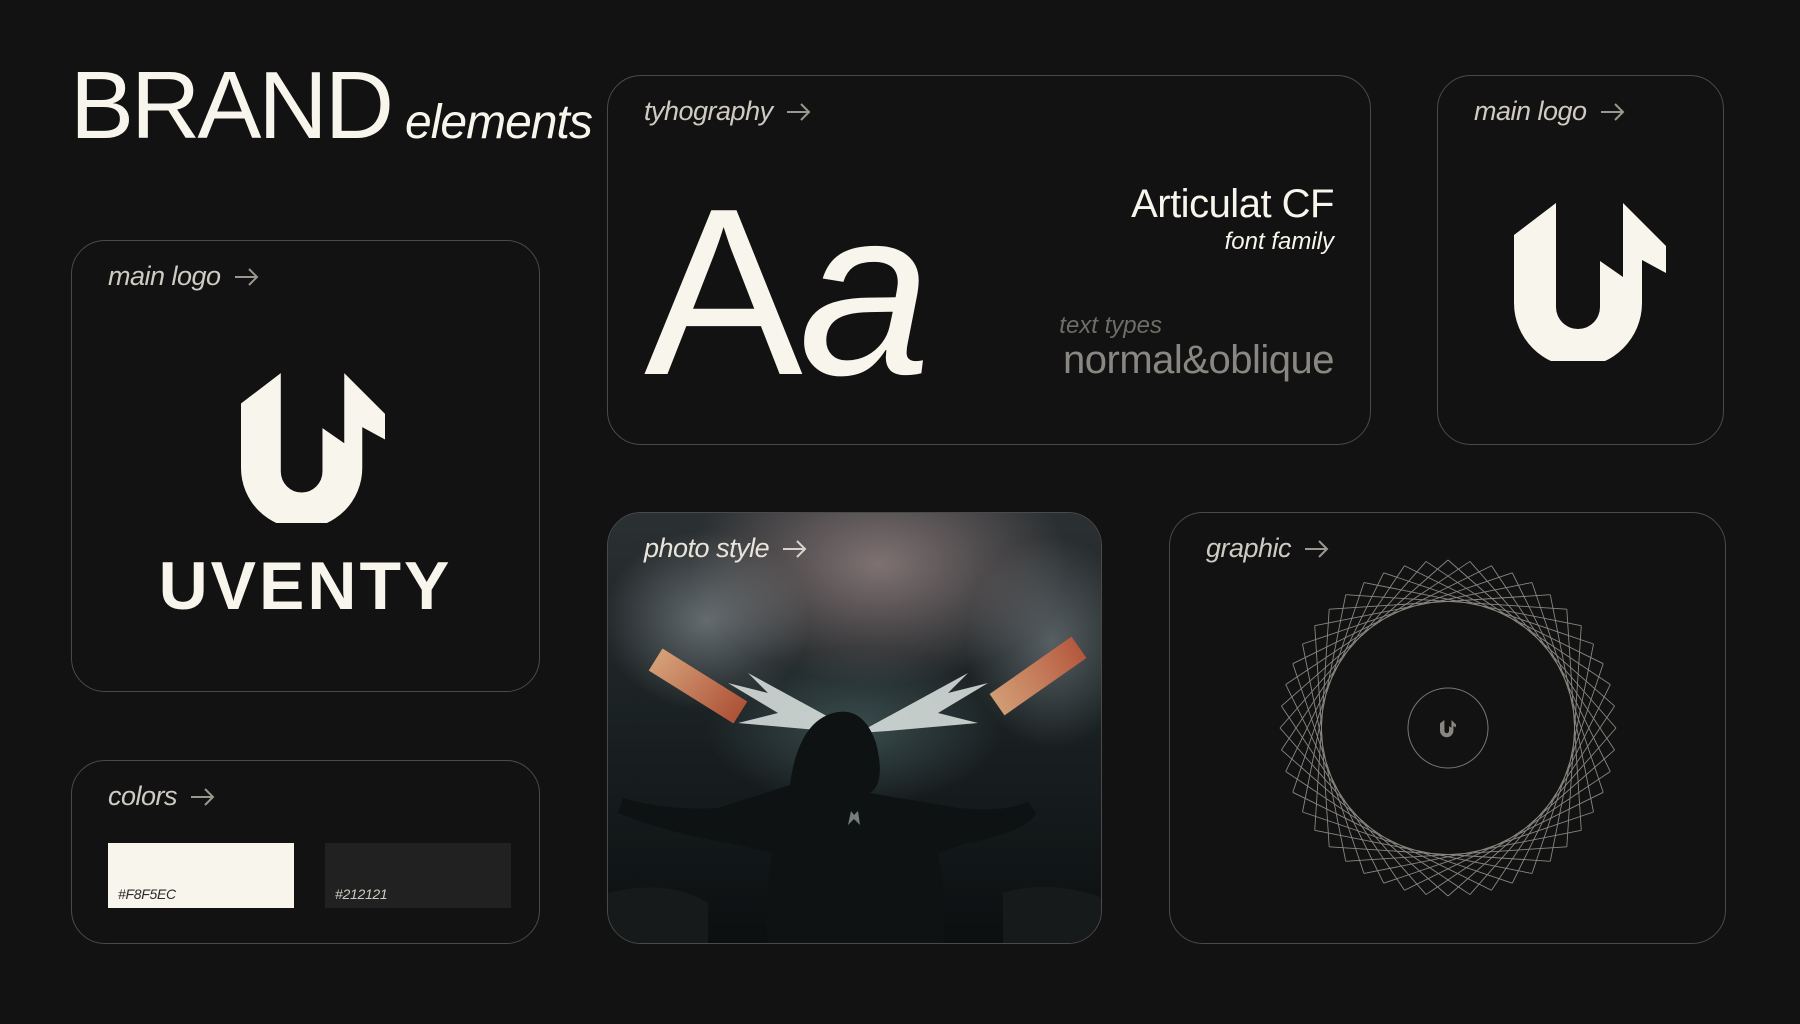  I want to click on graphic-card-label: graphic, so click(1249, 548).